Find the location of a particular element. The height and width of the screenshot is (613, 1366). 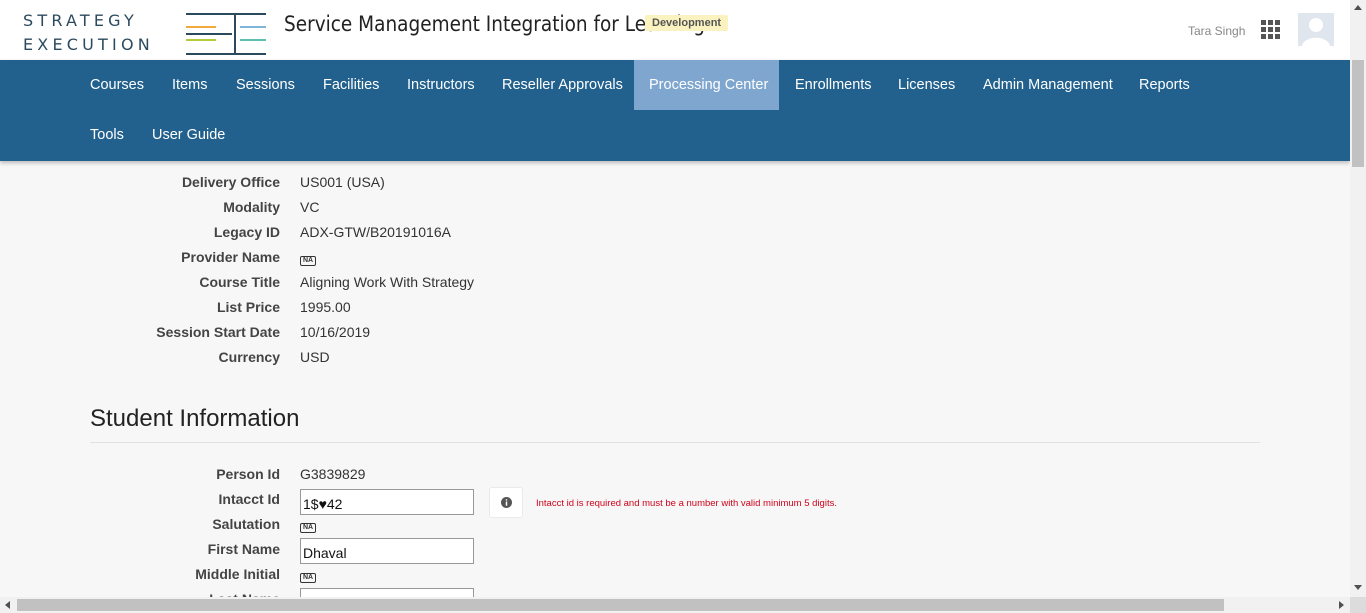

middle-initial-value: NA is located at coordinates (308, 574).